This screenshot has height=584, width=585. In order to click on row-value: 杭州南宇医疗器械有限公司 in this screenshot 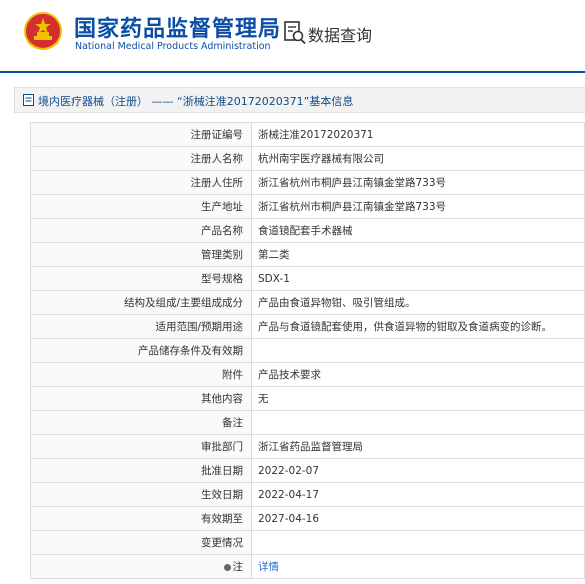, I will do `click(418, 158)`.